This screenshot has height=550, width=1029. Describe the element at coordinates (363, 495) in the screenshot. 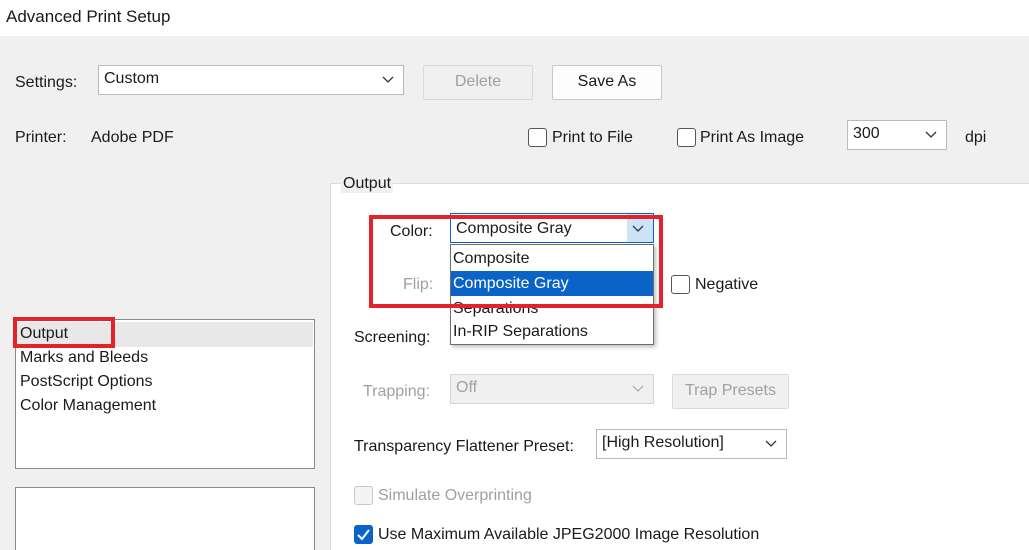

I see `simulate-overprinting-checkbox` at that location.